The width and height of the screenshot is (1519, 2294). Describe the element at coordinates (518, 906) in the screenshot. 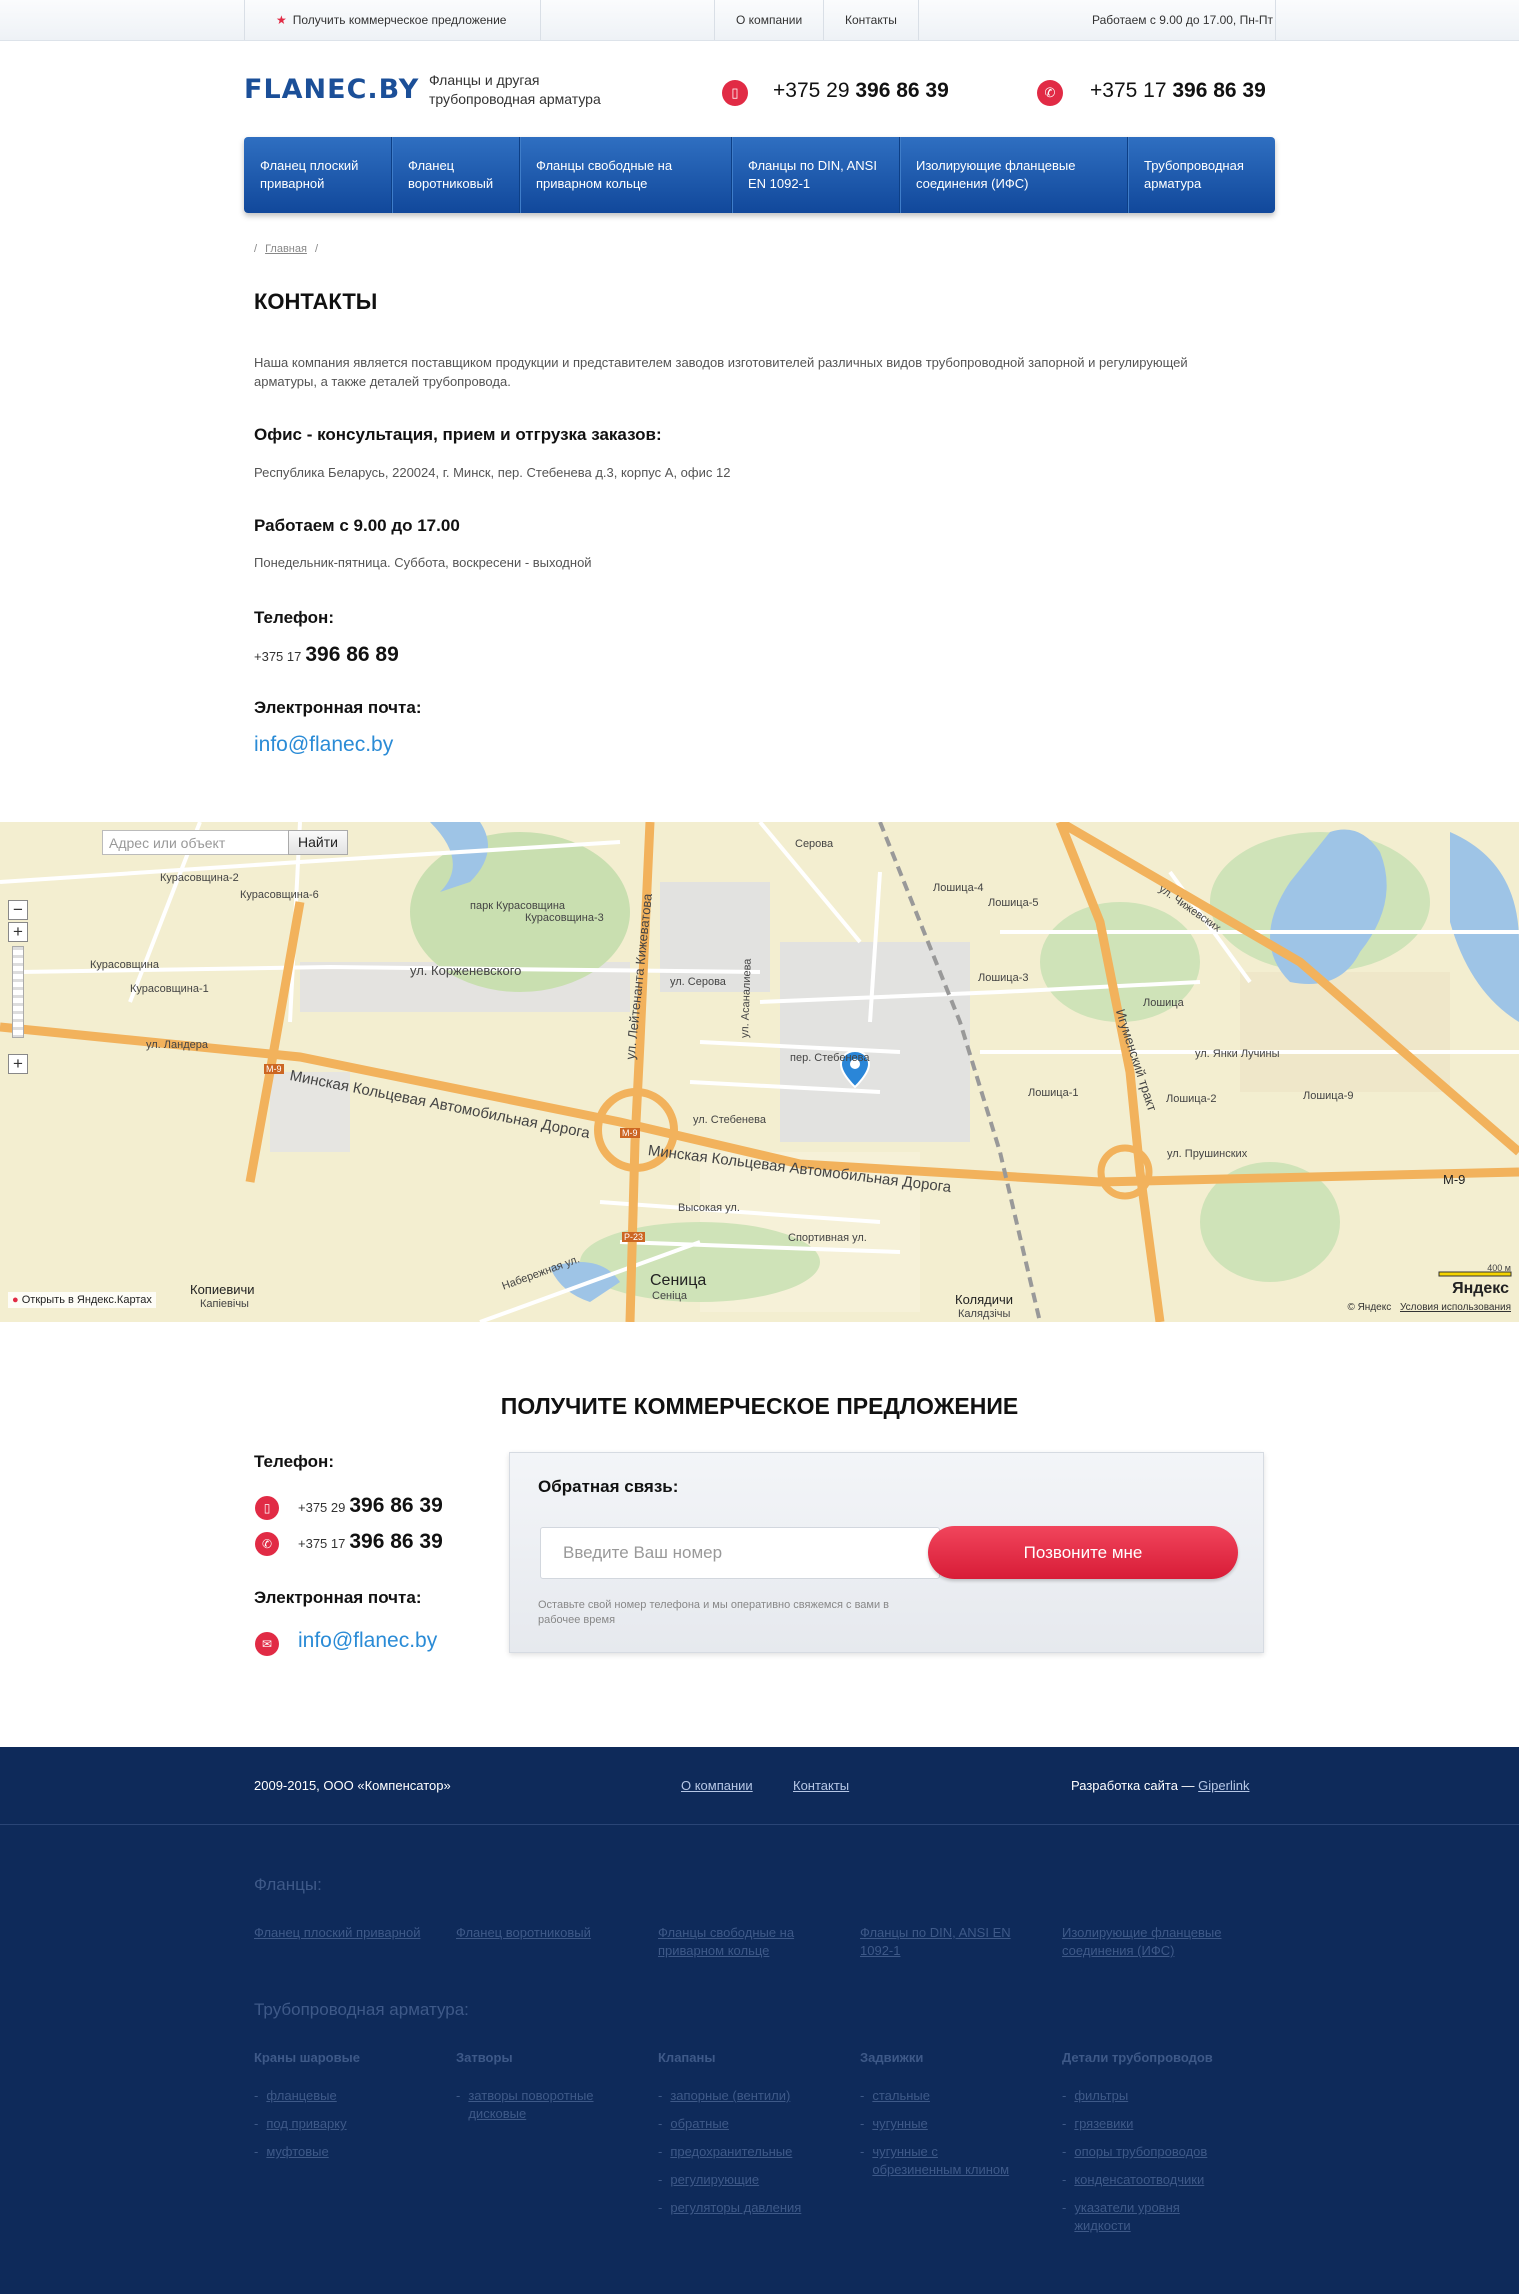

I see `map-label: парк Курасовщина` at that location.